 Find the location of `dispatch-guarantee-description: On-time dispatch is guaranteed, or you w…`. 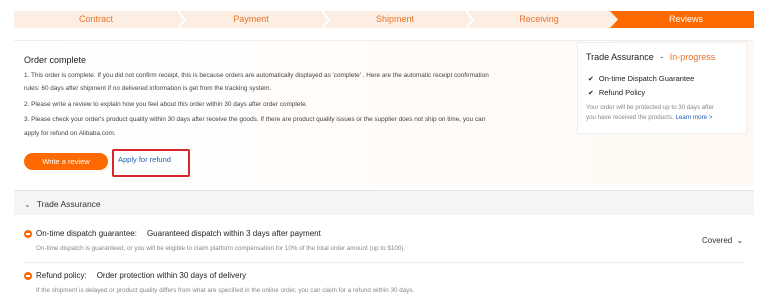

dispatch-guarantee-description: On-time dispatch is guaranteed, or you w… is located at coordinates (221, 248).